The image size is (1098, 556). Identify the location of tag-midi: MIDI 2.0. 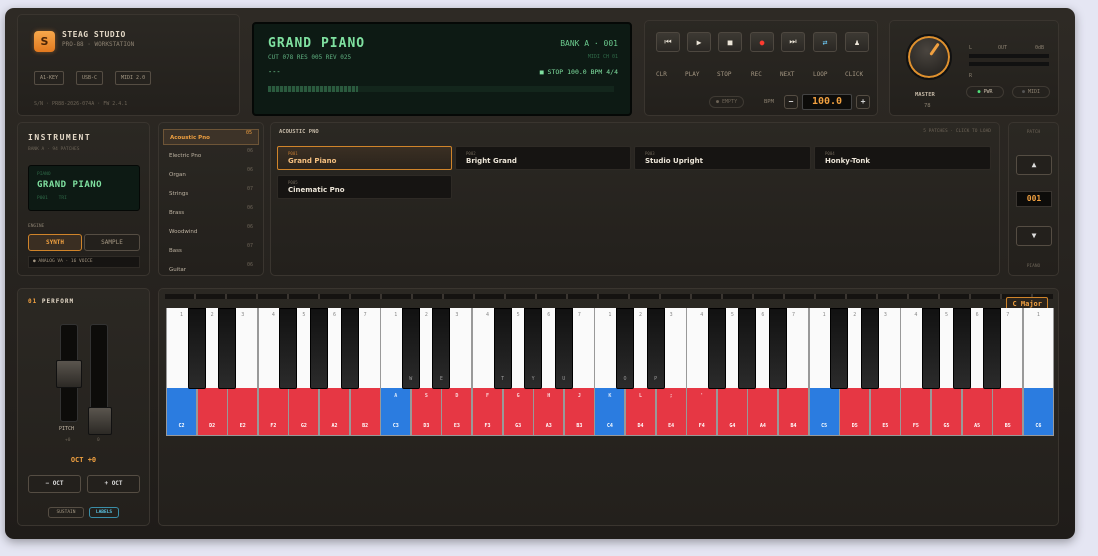
(133, 78).